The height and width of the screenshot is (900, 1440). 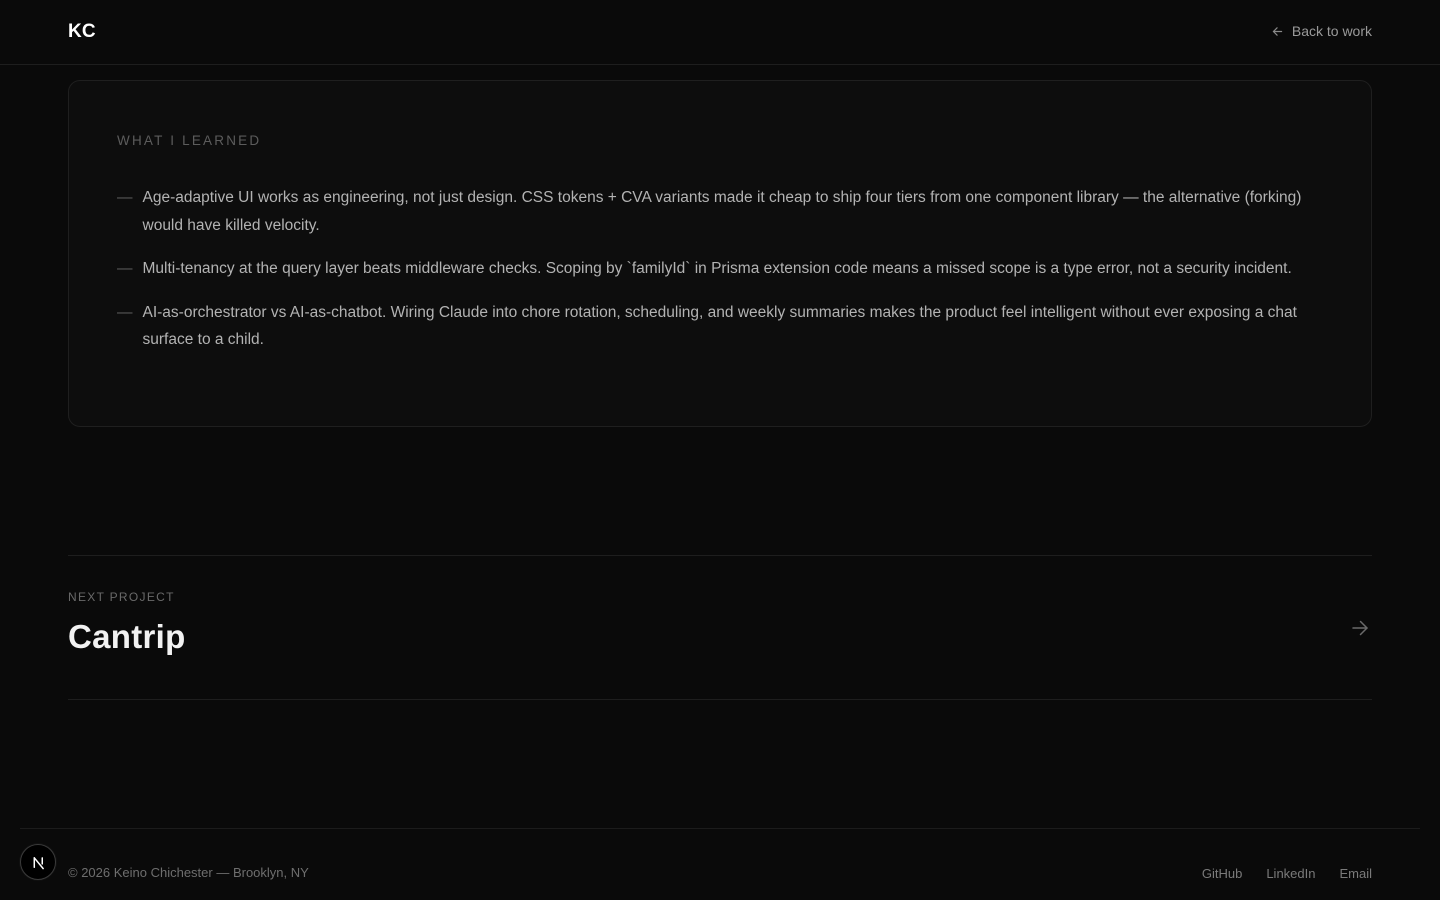 What do you see at coordinates (1355, 873) in the screenshot?
I see `email-link: Email` at bounding box center [1355, 873].